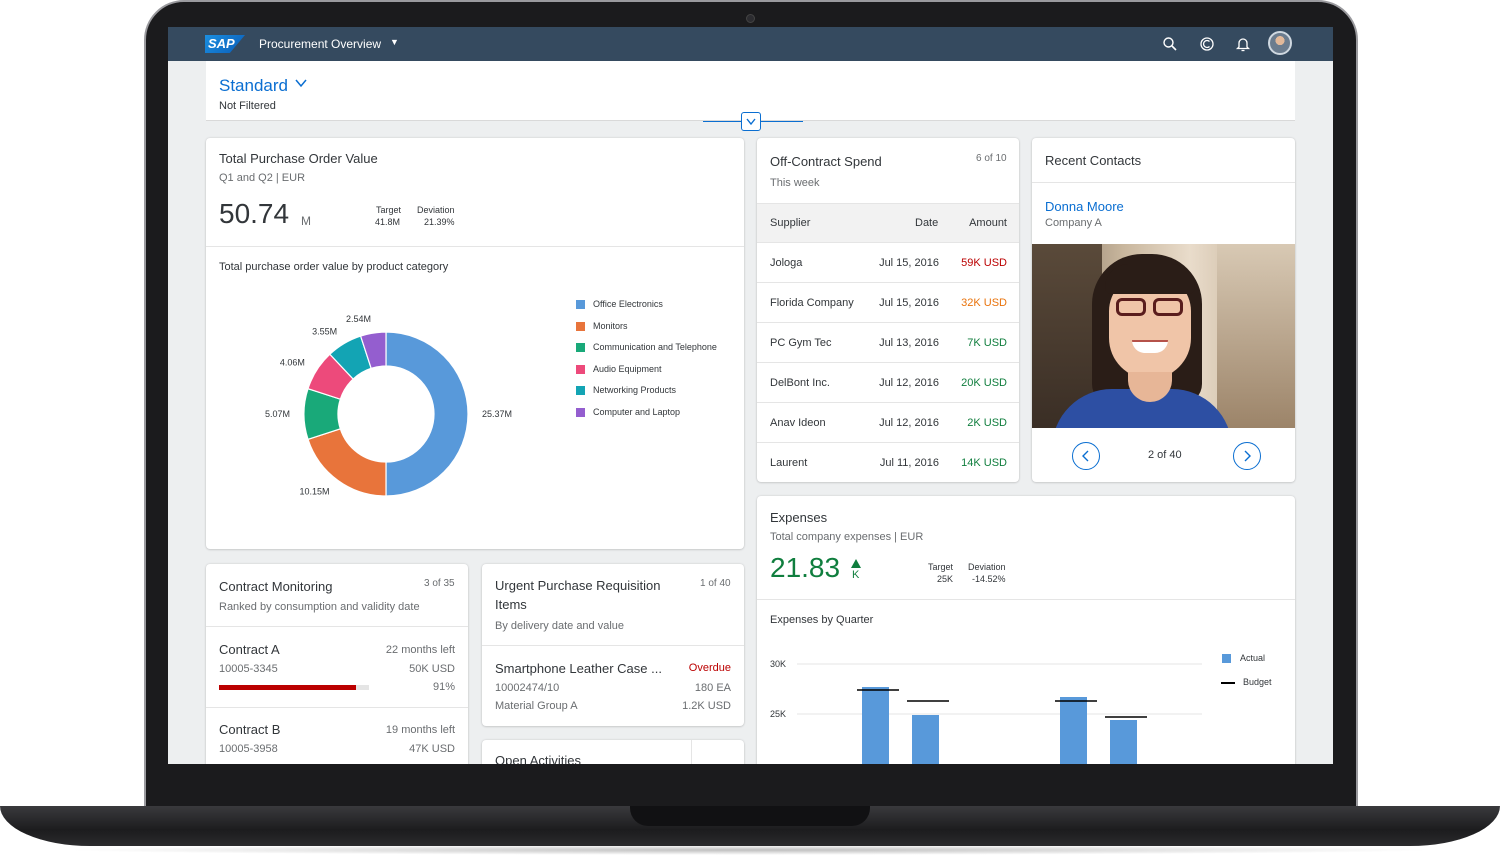 This screenshot has width=1500, height=855. What do you see at coordinates (984, 383) in the screenshot?
I see `cell-amount: 20K USD` at bounding box center [984, 383].